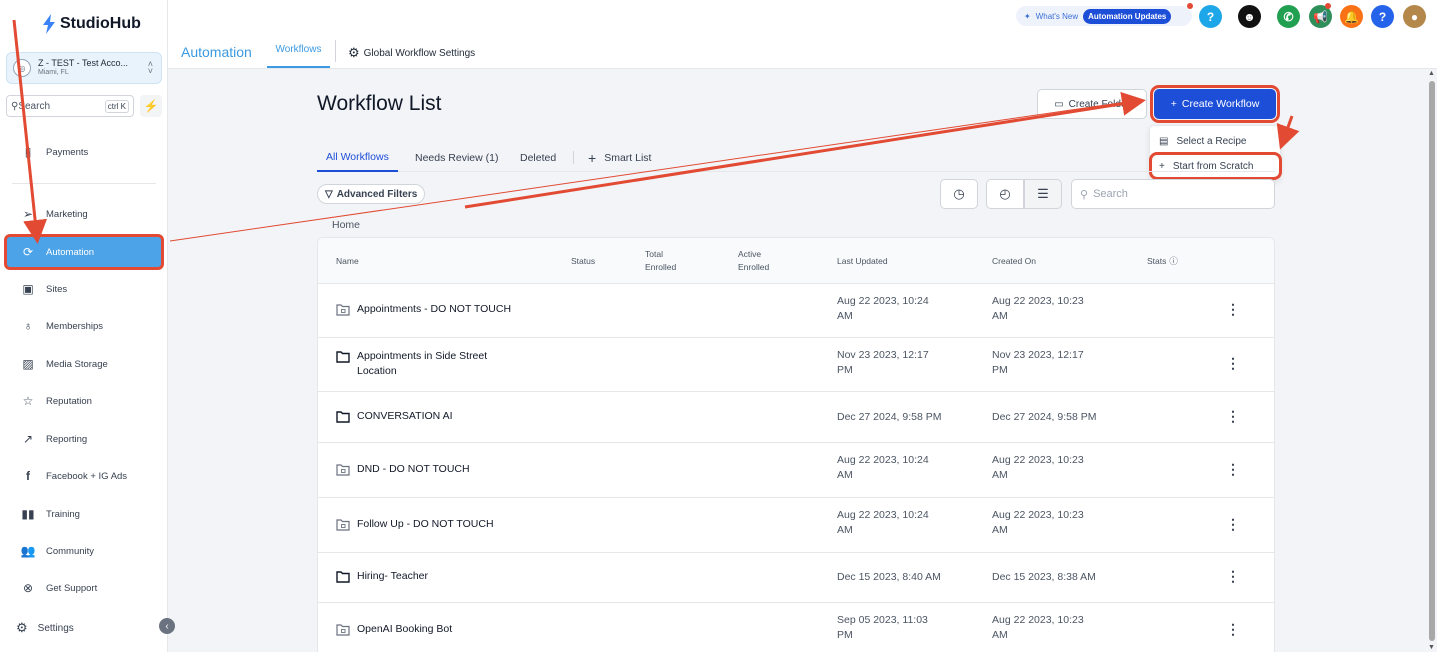 This screenshot has width=1437, height=652. Describe the element at coordinates (84, 364) in the screenshot. I see `sidebar-item-media-storage: ▨ Media Storage` at that location.